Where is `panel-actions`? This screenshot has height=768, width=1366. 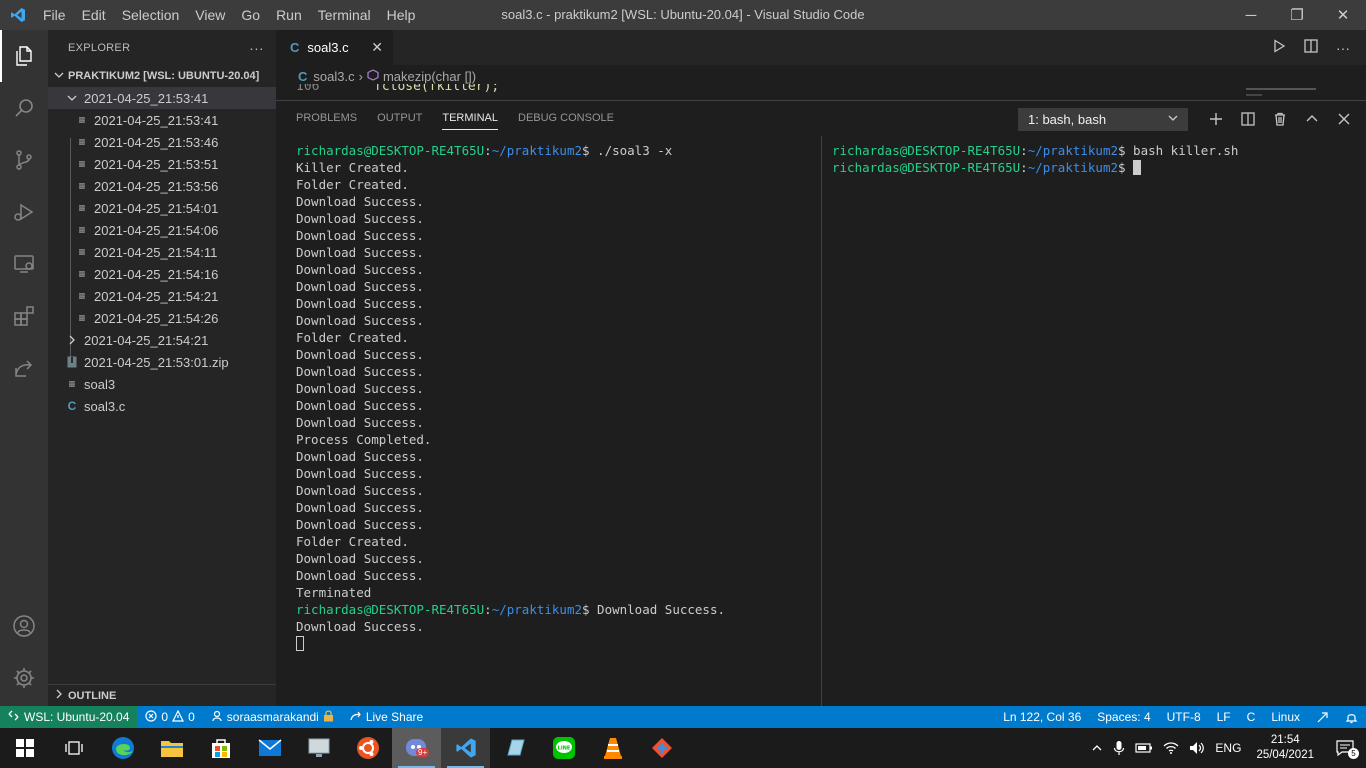
panel-actions is located at coordinates (1280, 118).